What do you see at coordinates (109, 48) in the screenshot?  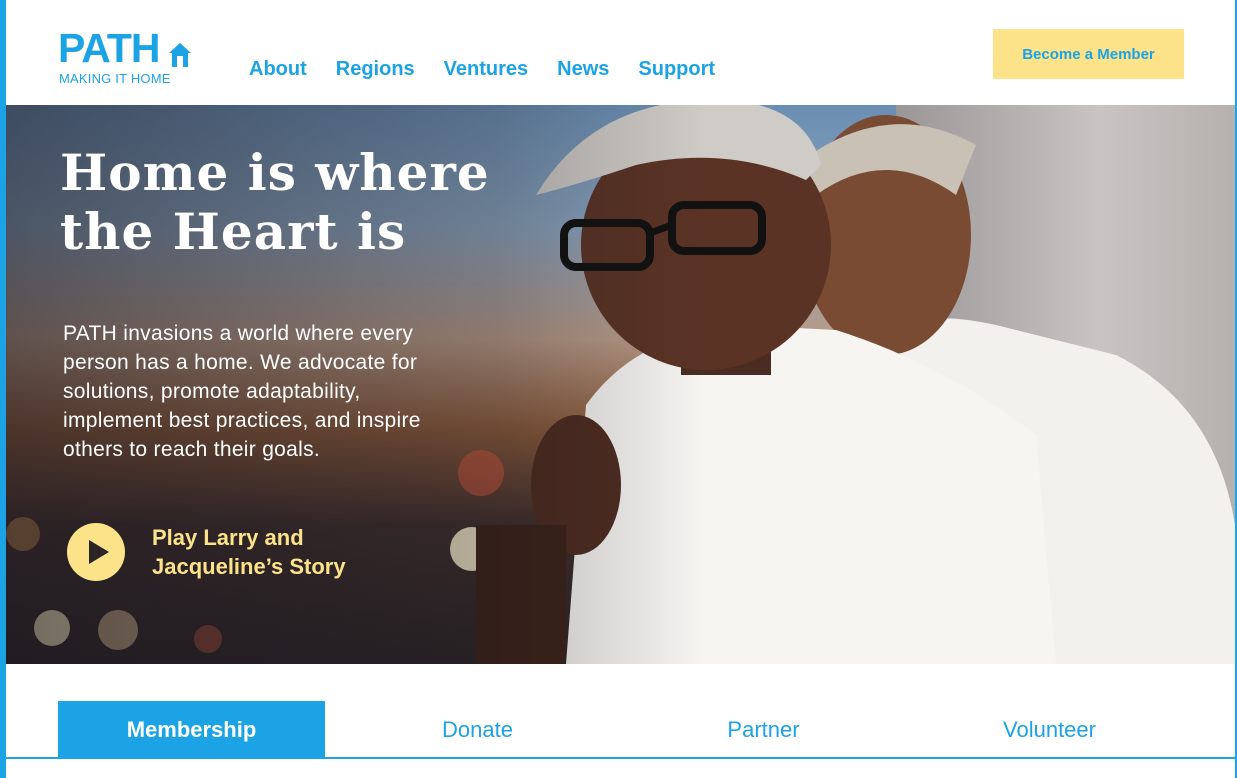 I see `logo-wordmark: PATH` at bounding box center [109, 48].